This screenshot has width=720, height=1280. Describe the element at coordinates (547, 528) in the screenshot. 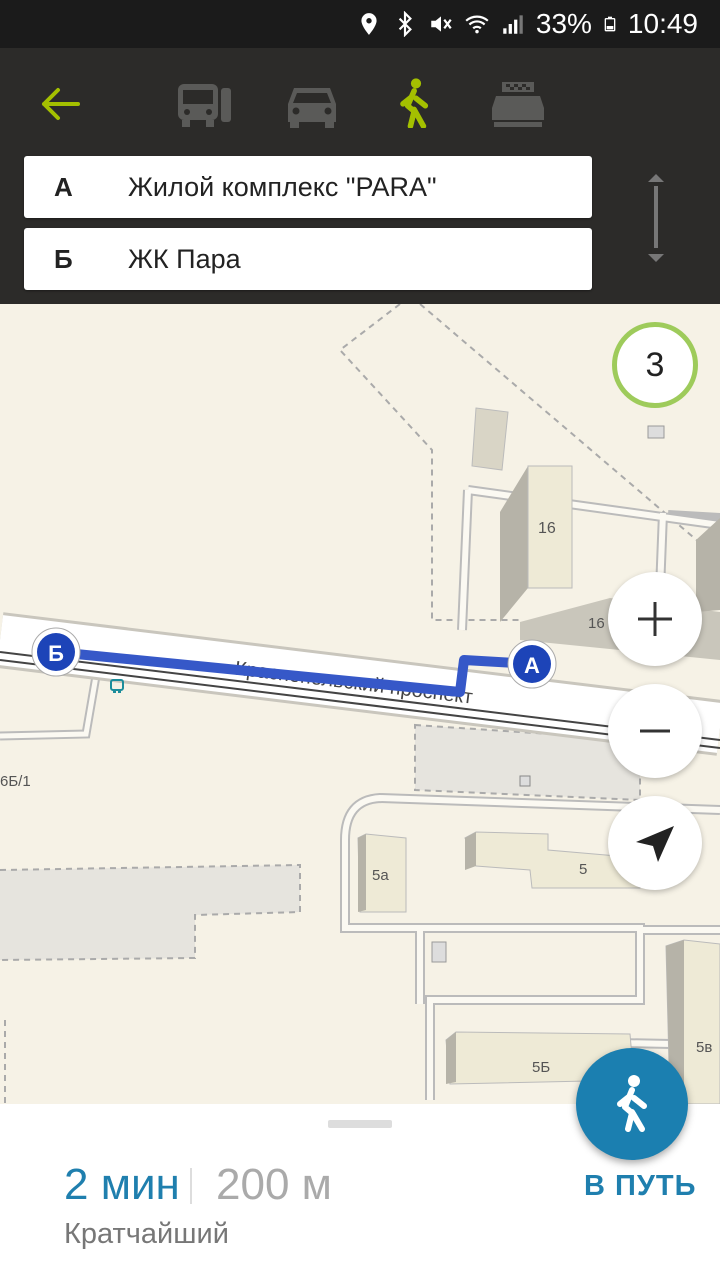

I see `building-label-16: 16` at that location.